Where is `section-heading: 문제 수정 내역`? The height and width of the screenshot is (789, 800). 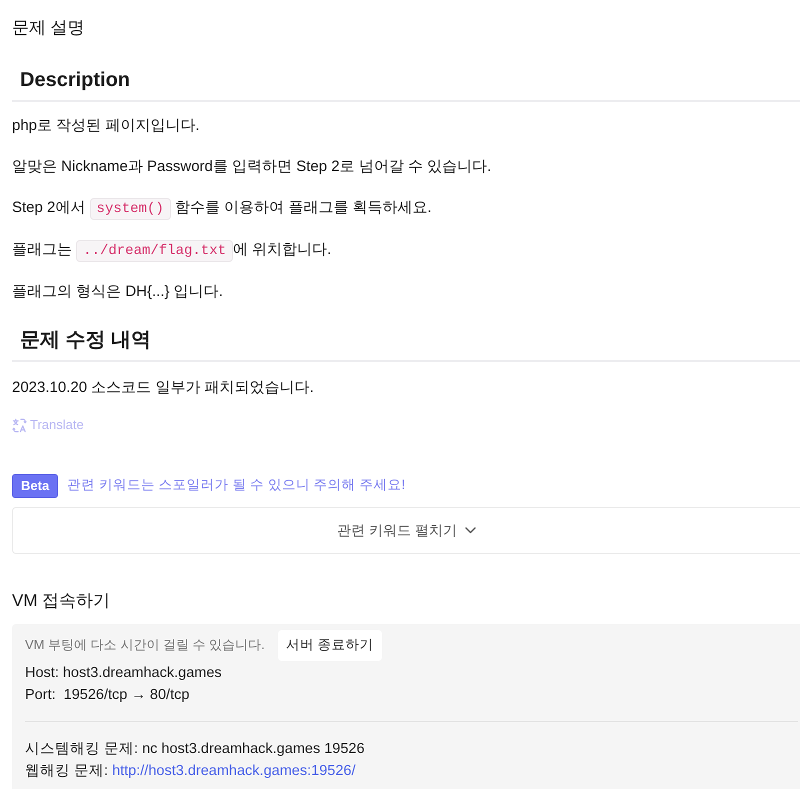
section-heading: 문제 수정 내역 is located at coordinates (406, 344).